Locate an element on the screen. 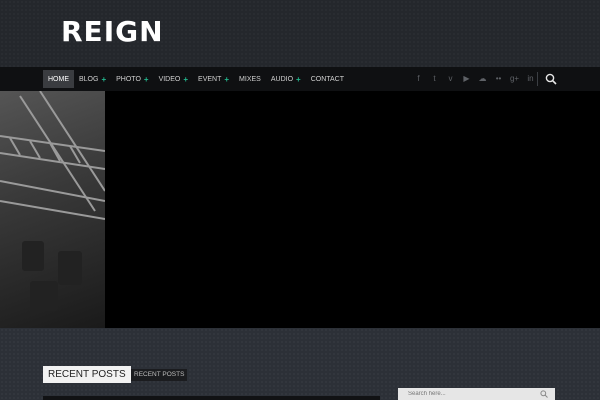 The width and height of the screenshot is (600, 400). recent-posts-tab: RECENT POSTS is located at coordinates (159, 375).